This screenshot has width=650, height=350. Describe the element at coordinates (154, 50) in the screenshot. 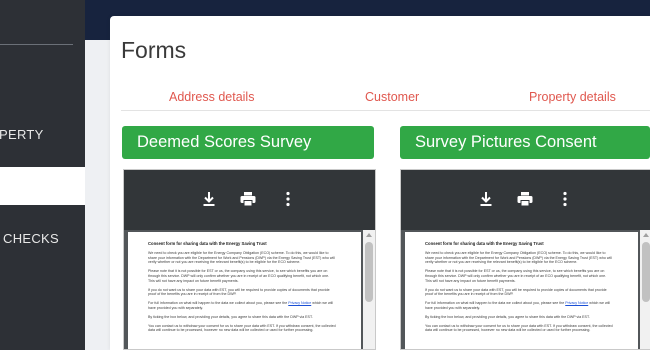

I see `page-title: Forms` at that location.